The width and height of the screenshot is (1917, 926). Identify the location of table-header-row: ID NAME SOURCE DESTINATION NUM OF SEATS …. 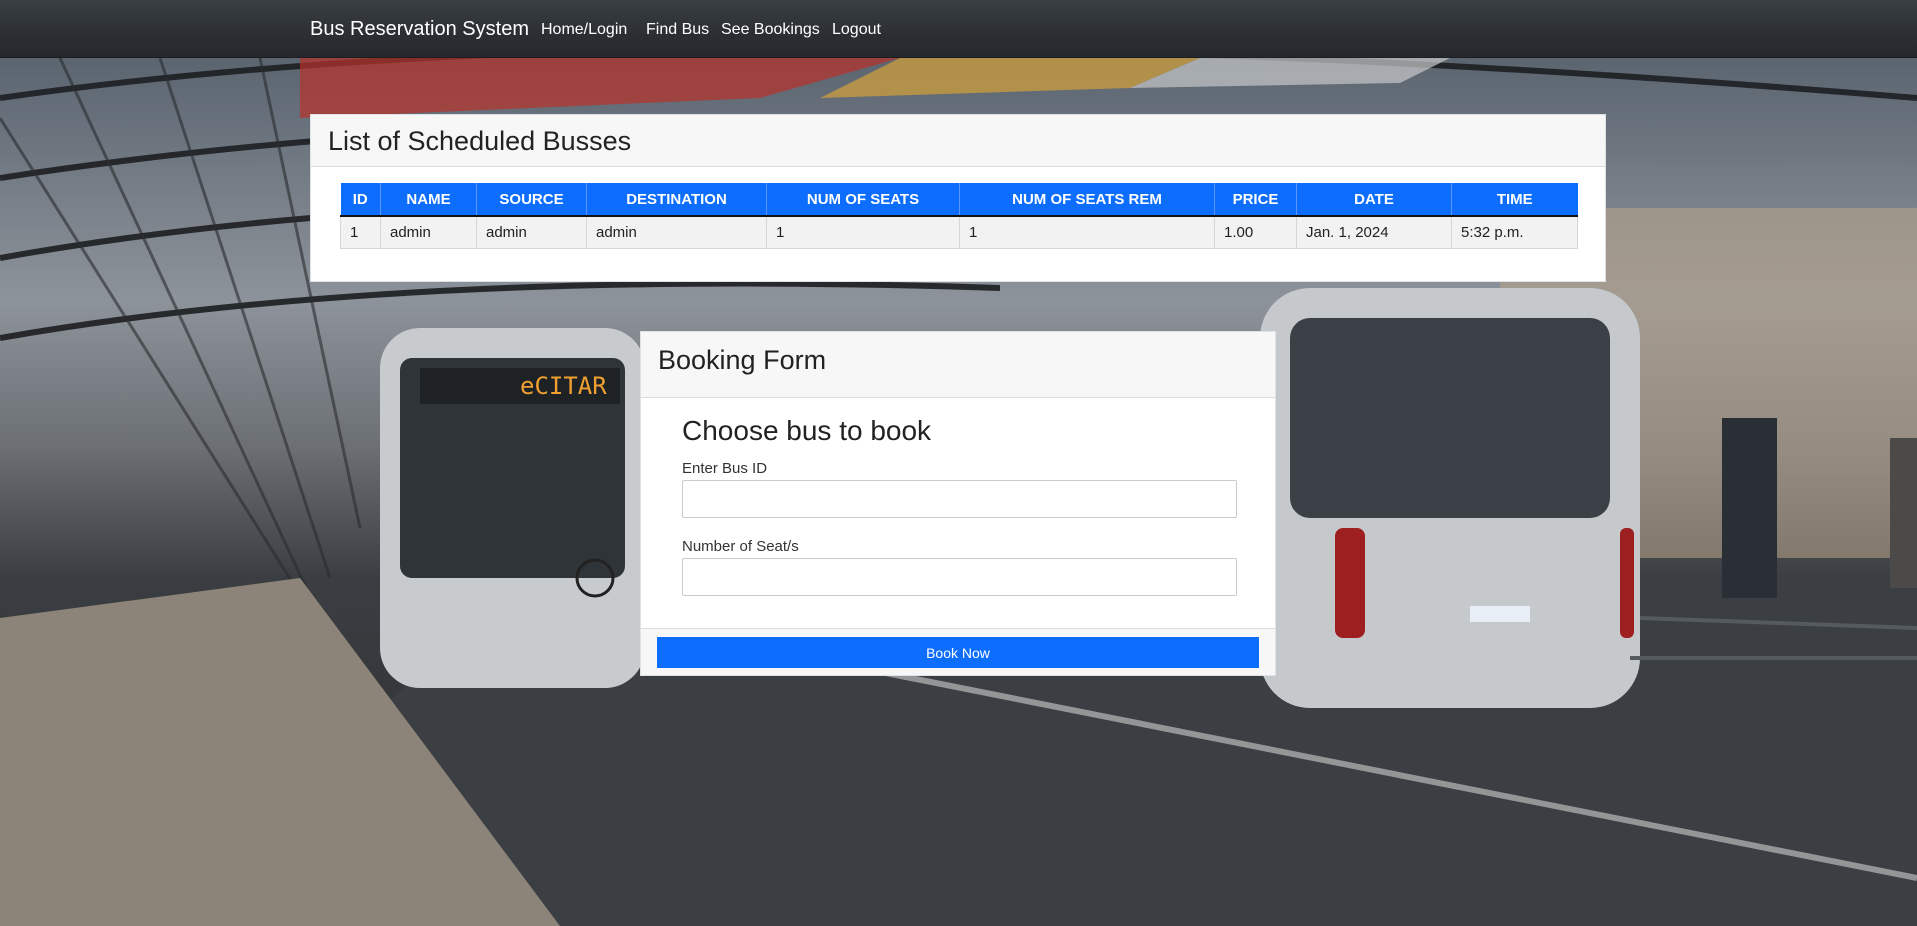
(959, 200).